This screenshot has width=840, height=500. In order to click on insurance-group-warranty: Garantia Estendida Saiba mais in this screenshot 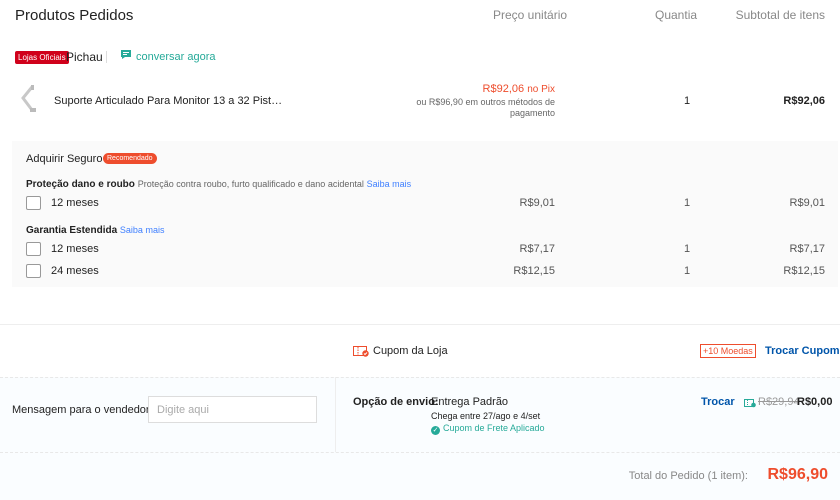, I will do `click(95, 230)`.